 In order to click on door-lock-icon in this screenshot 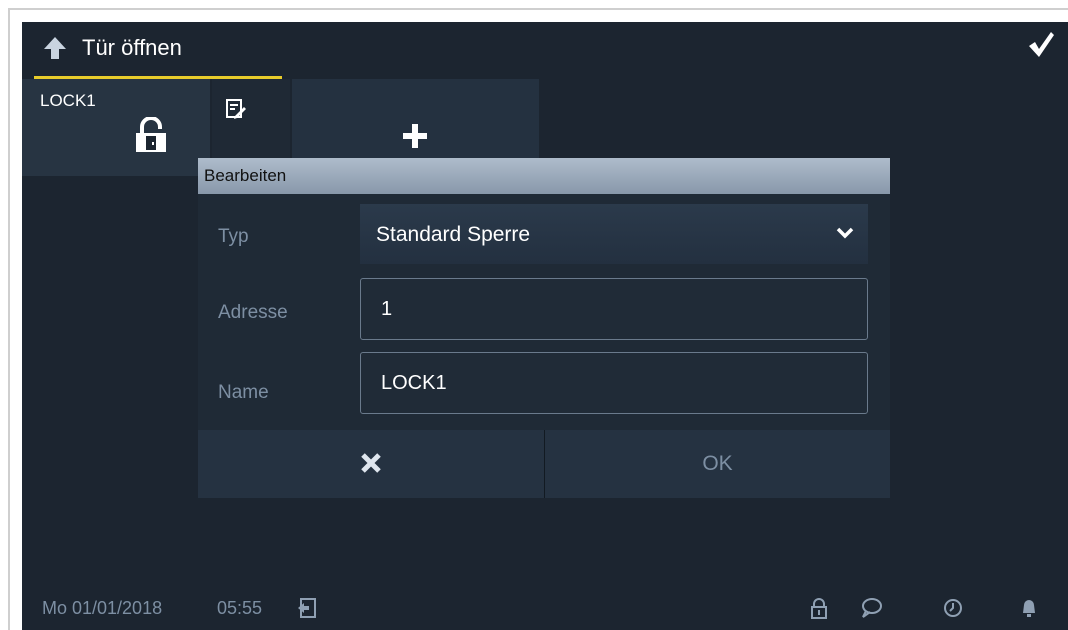, I will do `click(151, 134)`.